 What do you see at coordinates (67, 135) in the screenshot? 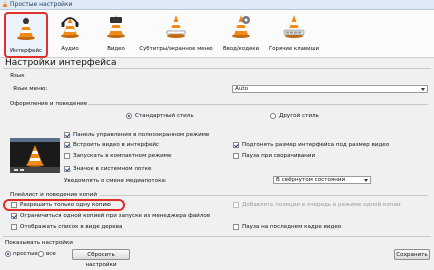
I see `fullscreen-controller-checkbox` at bounding box center [67, 135].